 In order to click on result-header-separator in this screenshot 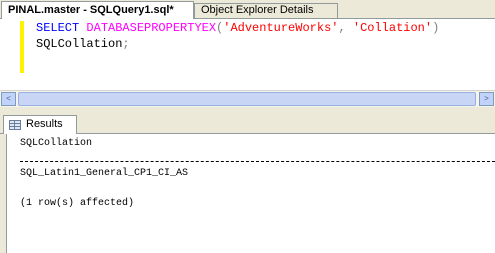, I will do `click(257, 161)`.